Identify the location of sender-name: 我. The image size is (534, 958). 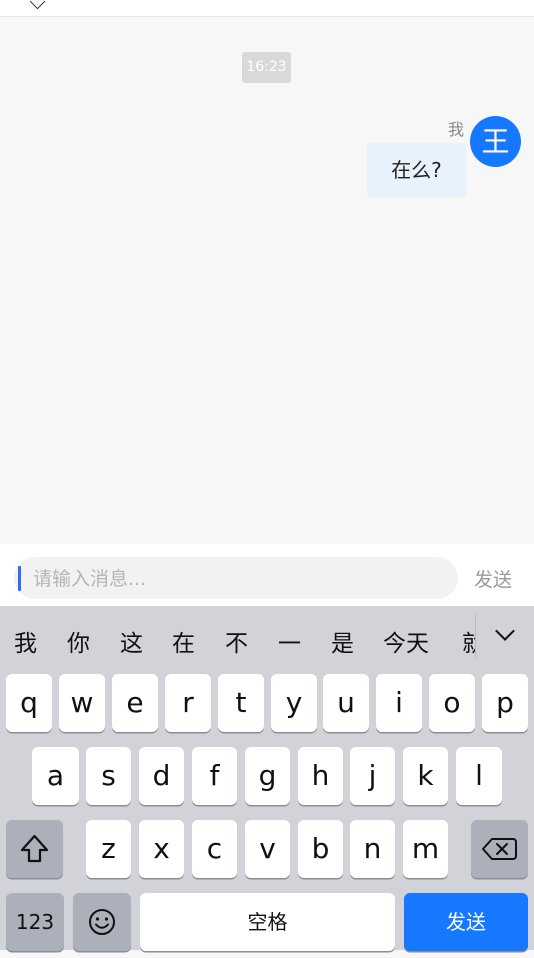
(455, 129).